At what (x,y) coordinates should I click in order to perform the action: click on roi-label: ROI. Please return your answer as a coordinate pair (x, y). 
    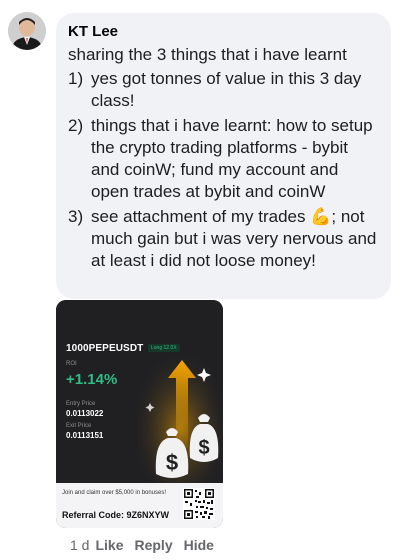
    Looking at the image, I should click on (71, 364).